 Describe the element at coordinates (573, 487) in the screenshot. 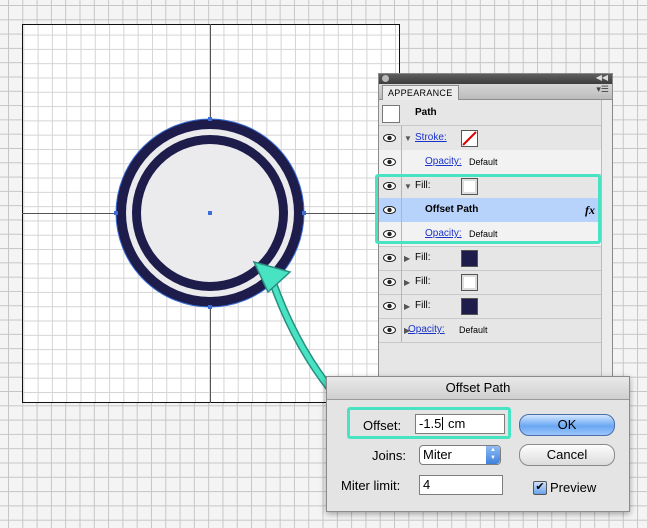

I see `preview-label: Preview` at that location.